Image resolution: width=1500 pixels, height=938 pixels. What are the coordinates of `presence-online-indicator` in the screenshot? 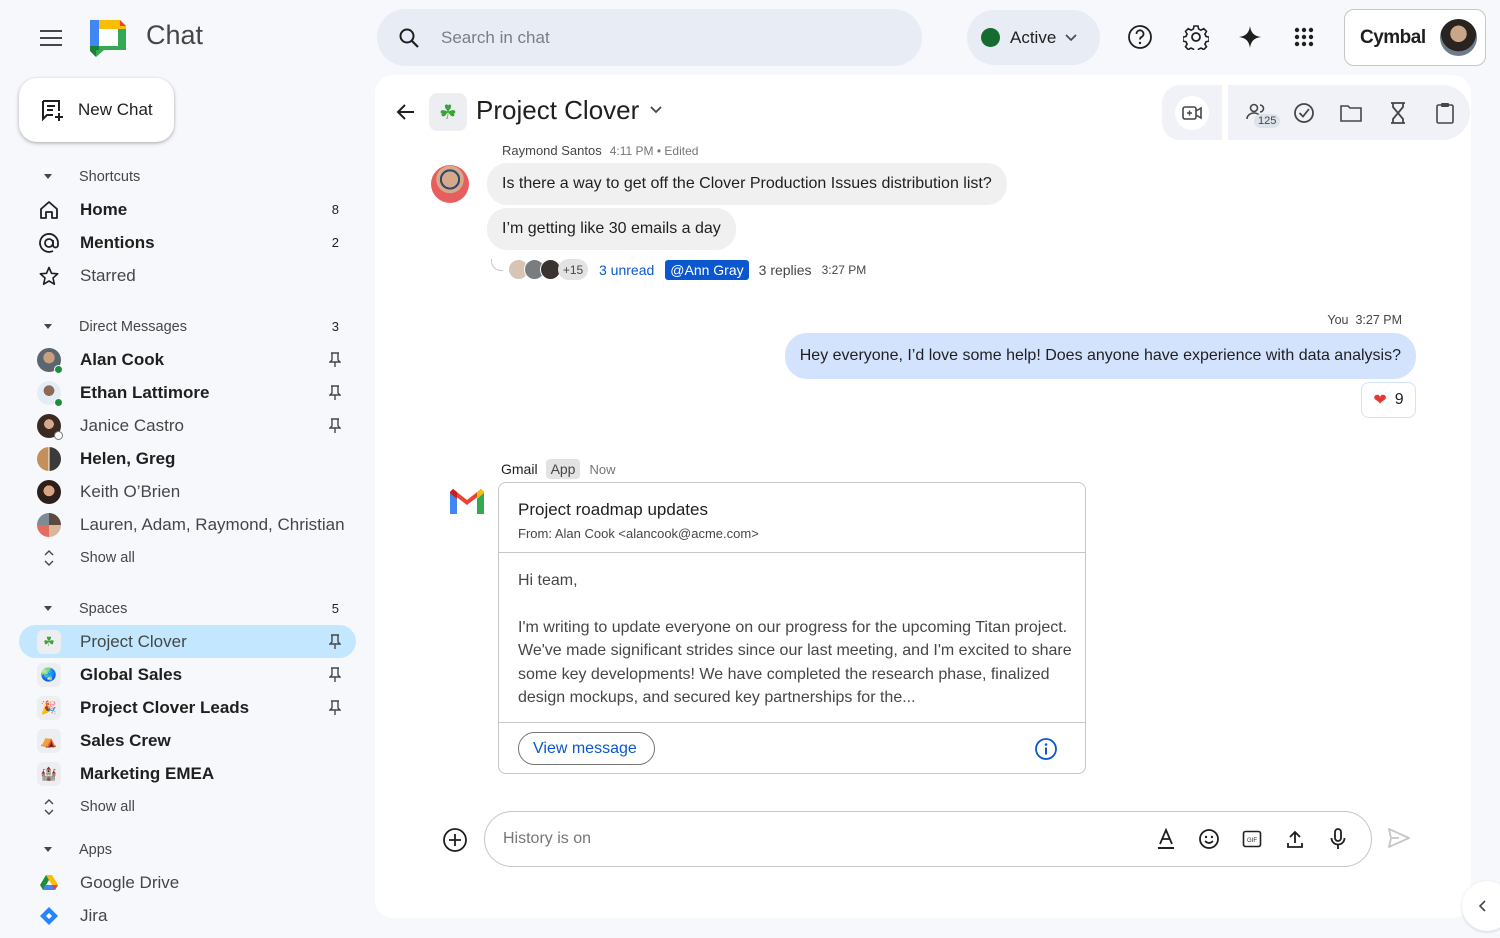 It's located at (58, 402).